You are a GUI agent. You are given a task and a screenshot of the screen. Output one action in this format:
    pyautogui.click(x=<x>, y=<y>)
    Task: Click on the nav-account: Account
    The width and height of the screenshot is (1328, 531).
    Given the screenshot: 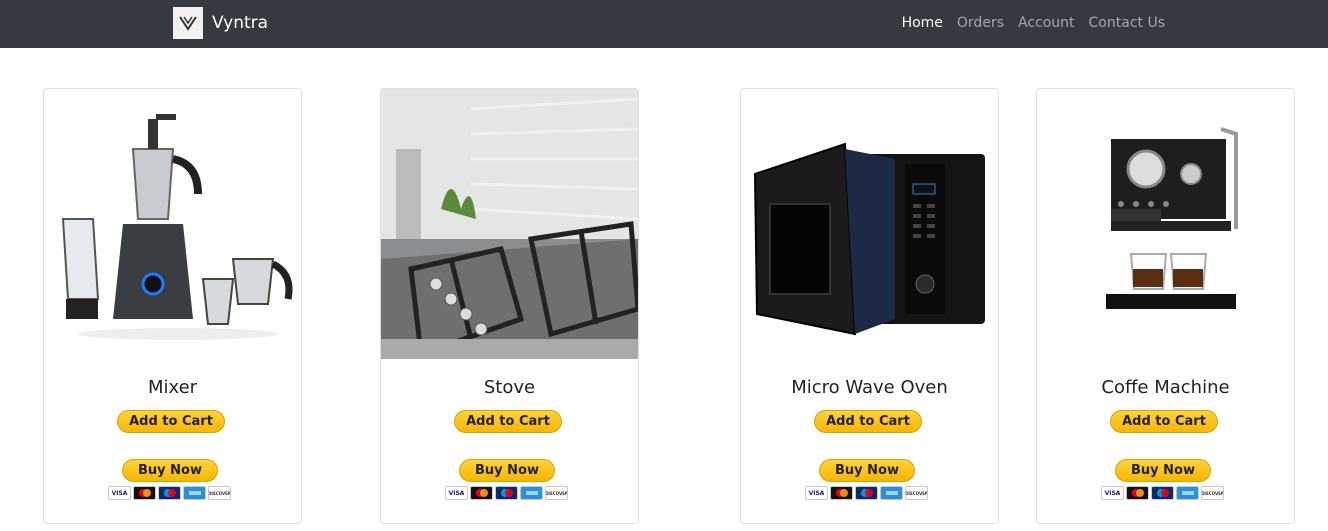 What is the action you would take?
    pyautogui.click(x=1046, y=23)
    